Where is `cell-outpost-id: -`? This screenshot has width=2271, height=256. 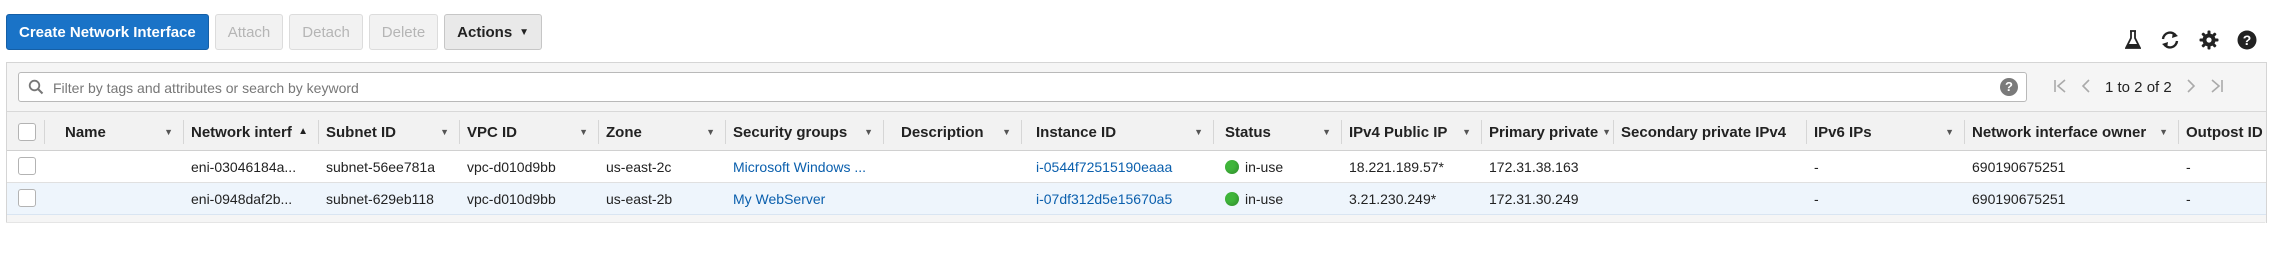 cell-outpost-id: - is located at coordinates (2188, 199).